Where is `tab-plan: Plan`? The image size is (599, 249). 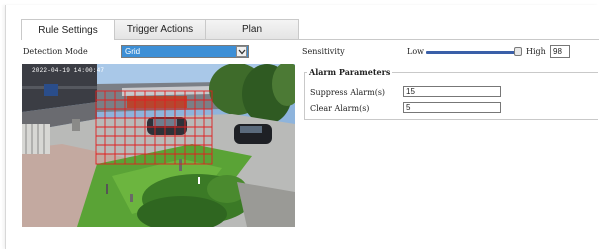 tab-plan: Plan is located at coordinates (252, 29).